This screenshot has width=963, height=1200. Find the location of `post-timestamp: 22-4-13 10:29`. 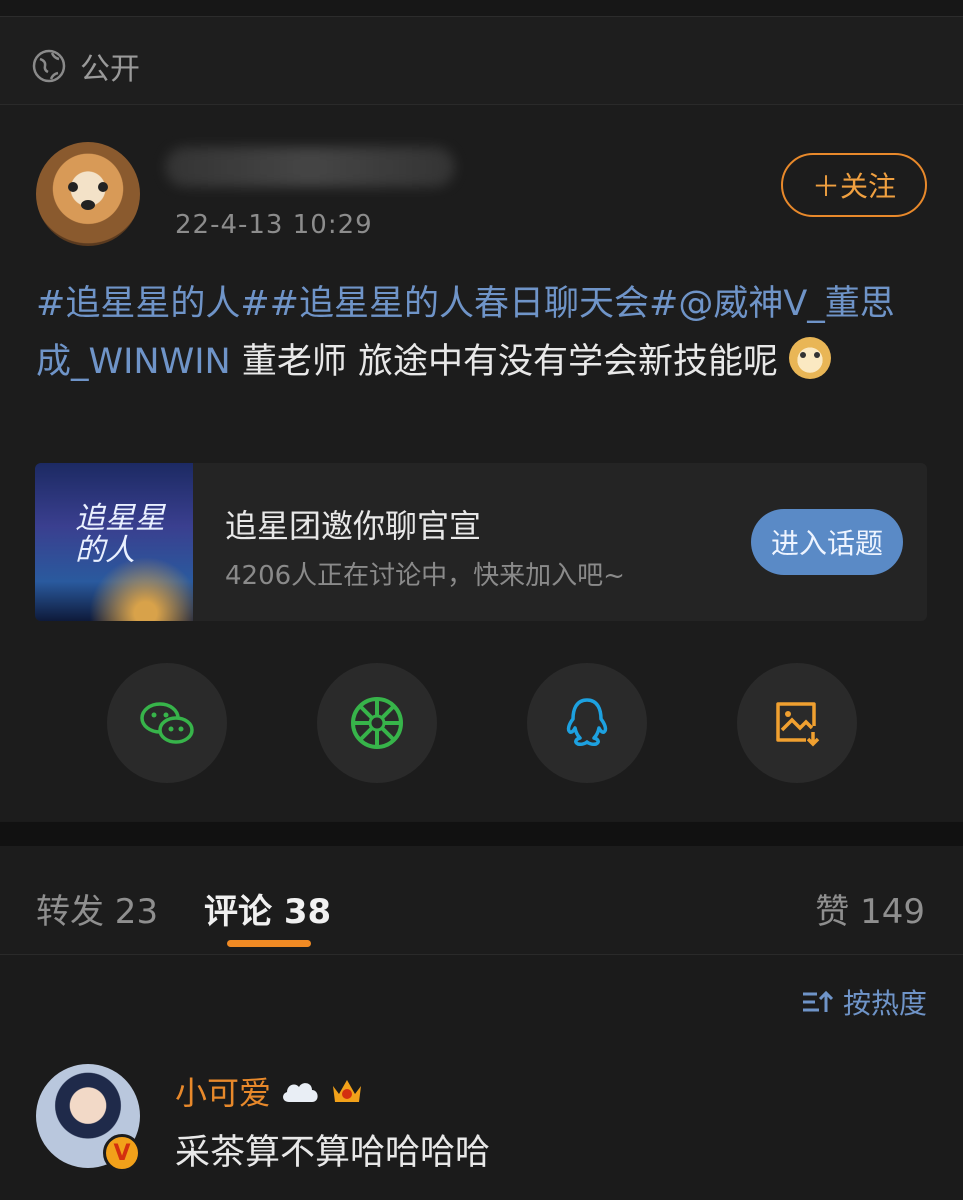

post-timestamp: 22-4-13 10:29 is located at coordinates (274, 225).